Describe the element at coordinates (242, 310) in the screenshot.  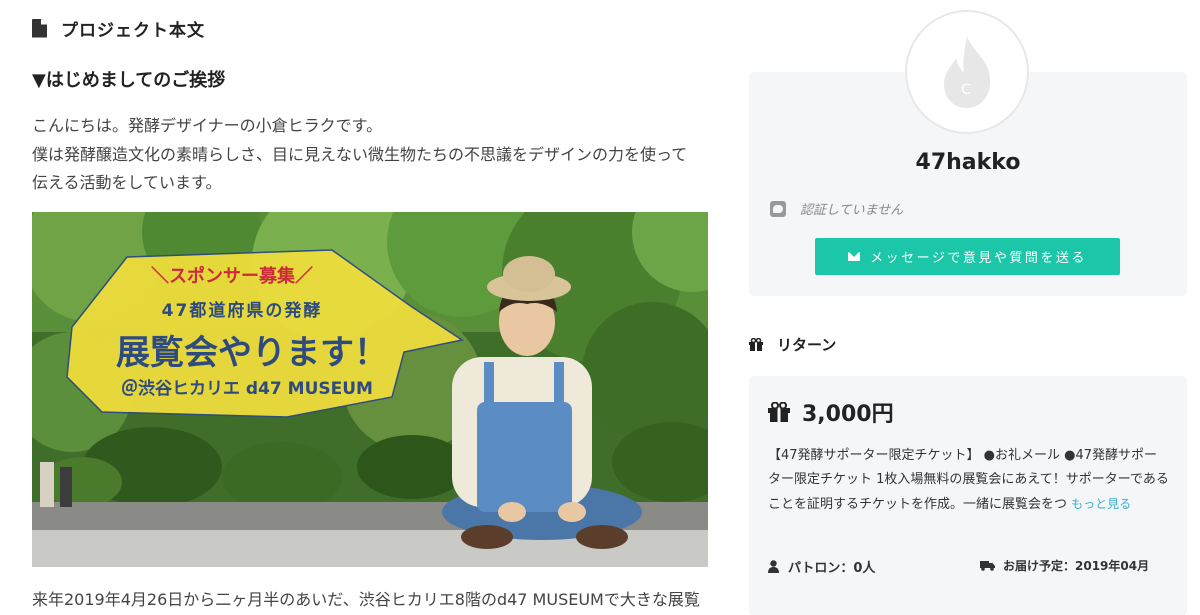
I see `banner-subtitle: 47都道府県の発酵` at that location.